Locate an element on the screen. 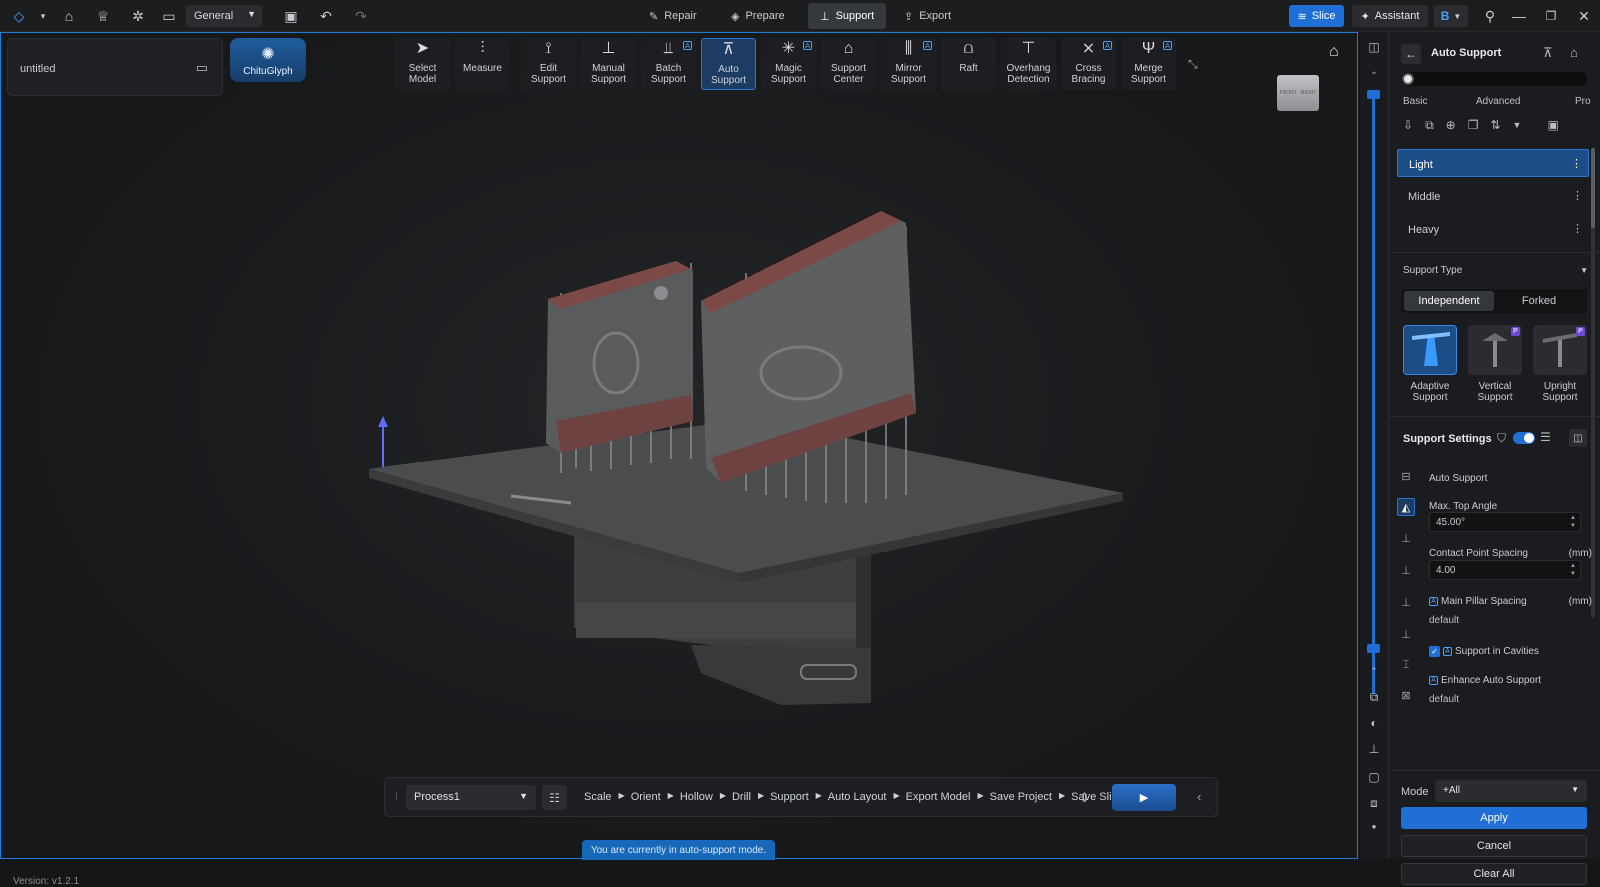 This screenshot has height=887, width=1600. pillar-section-icon: ⊥ is located at coordinates (1406, 571).